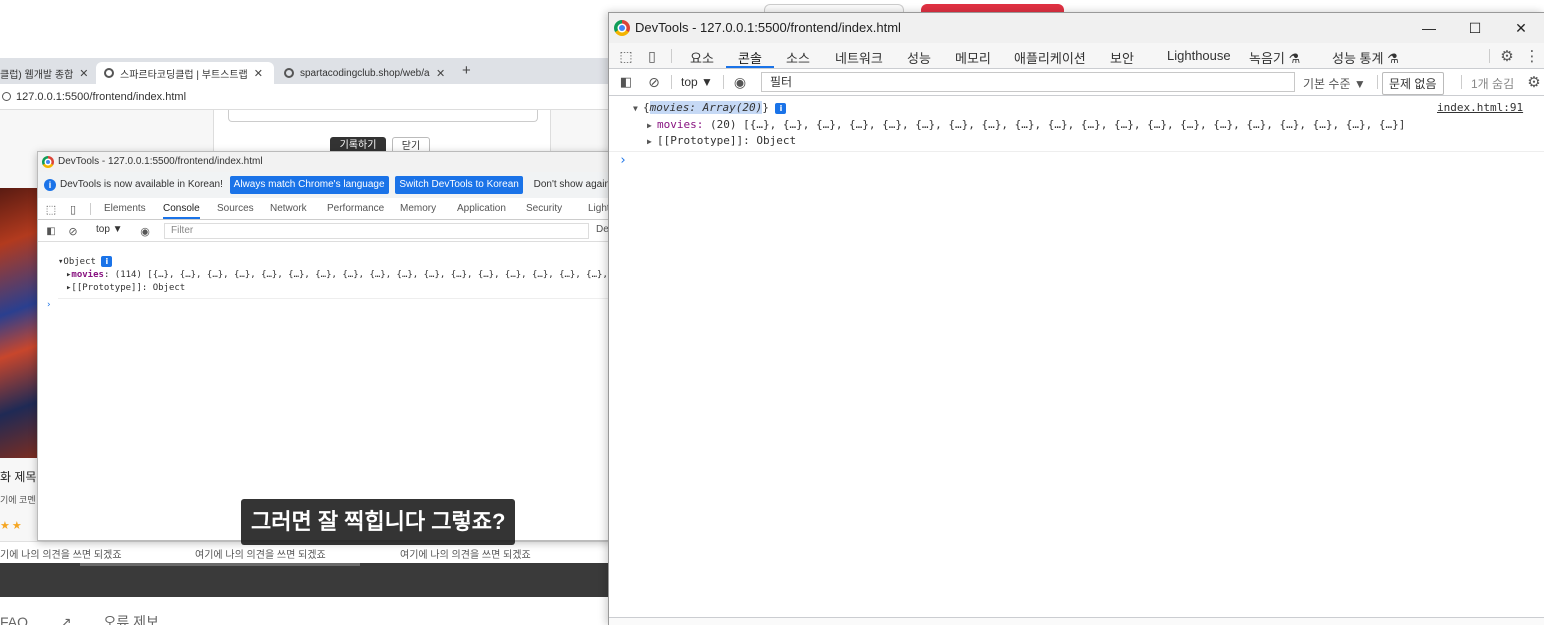 The image size is (1544, 625). Describe the element at coordinates (334, 288) in the screenshot. I see `console-prototype-line: ▸[[Prototype]]: Object` at that location.